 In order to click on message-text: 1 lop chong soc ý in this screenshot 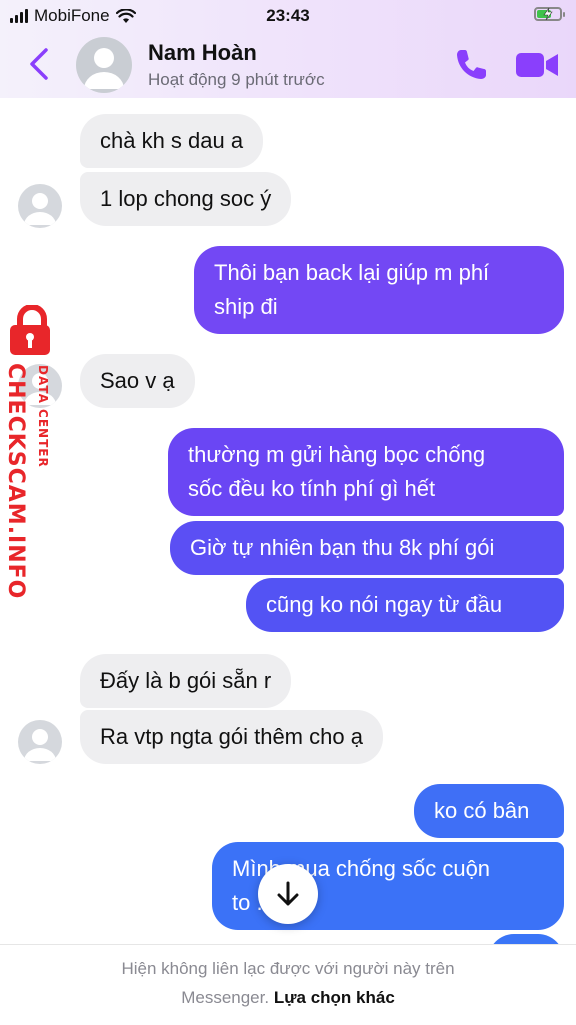, I will do `click(186, 198)`.